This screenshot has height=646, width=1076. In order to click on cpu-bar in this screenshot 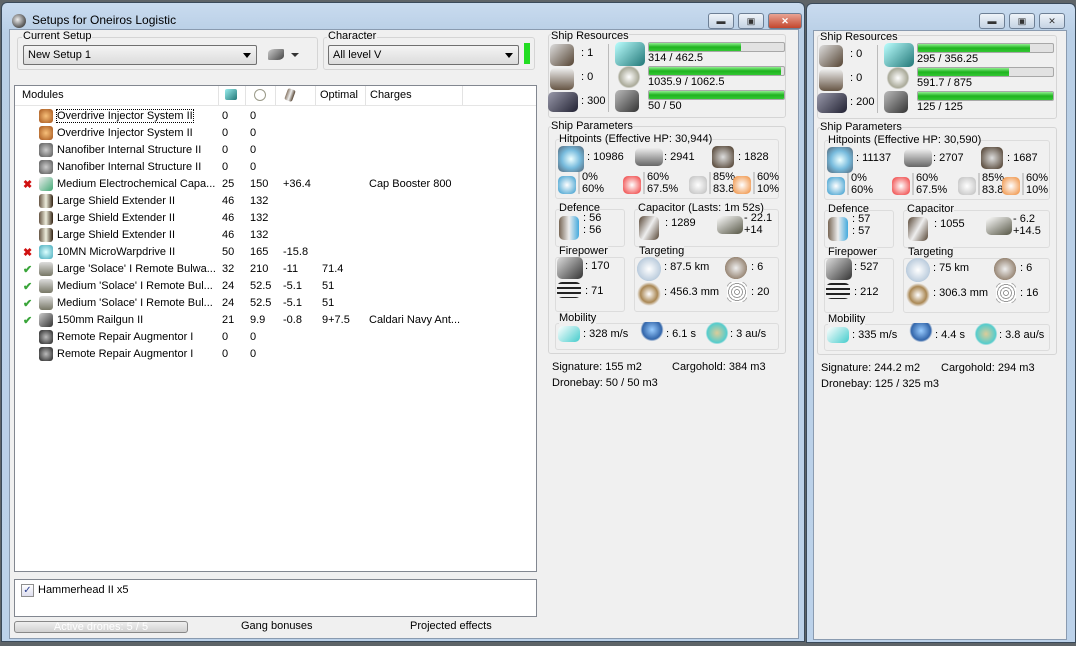, I will do `click(985, 48)`.